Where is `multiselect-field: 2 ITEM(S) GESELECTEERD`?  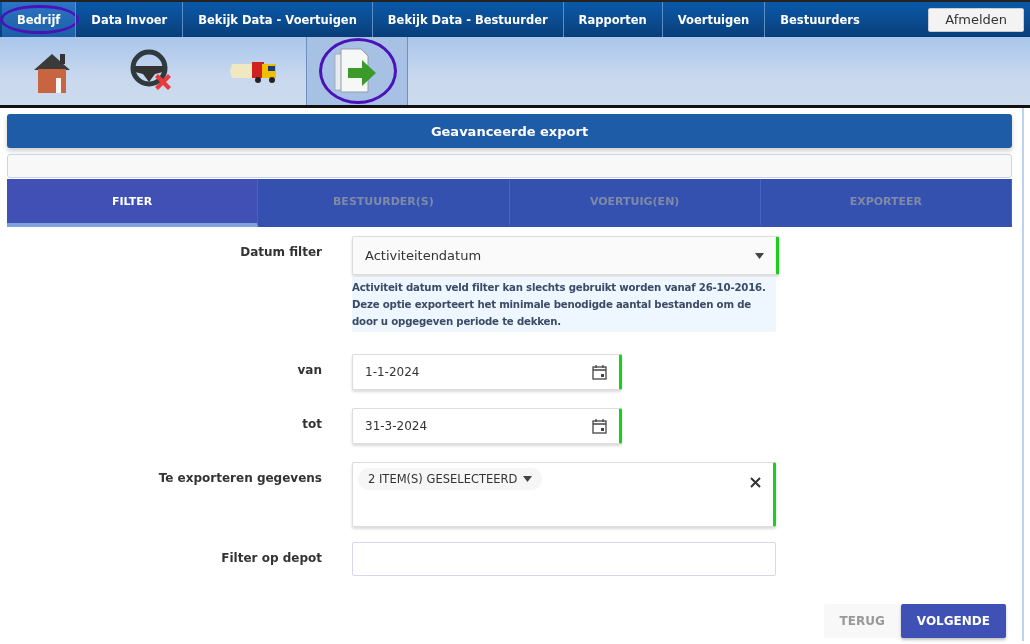
multiselect-field: 2 ITEM(S) GESELECTEERD is located at coordinates (564, 494).